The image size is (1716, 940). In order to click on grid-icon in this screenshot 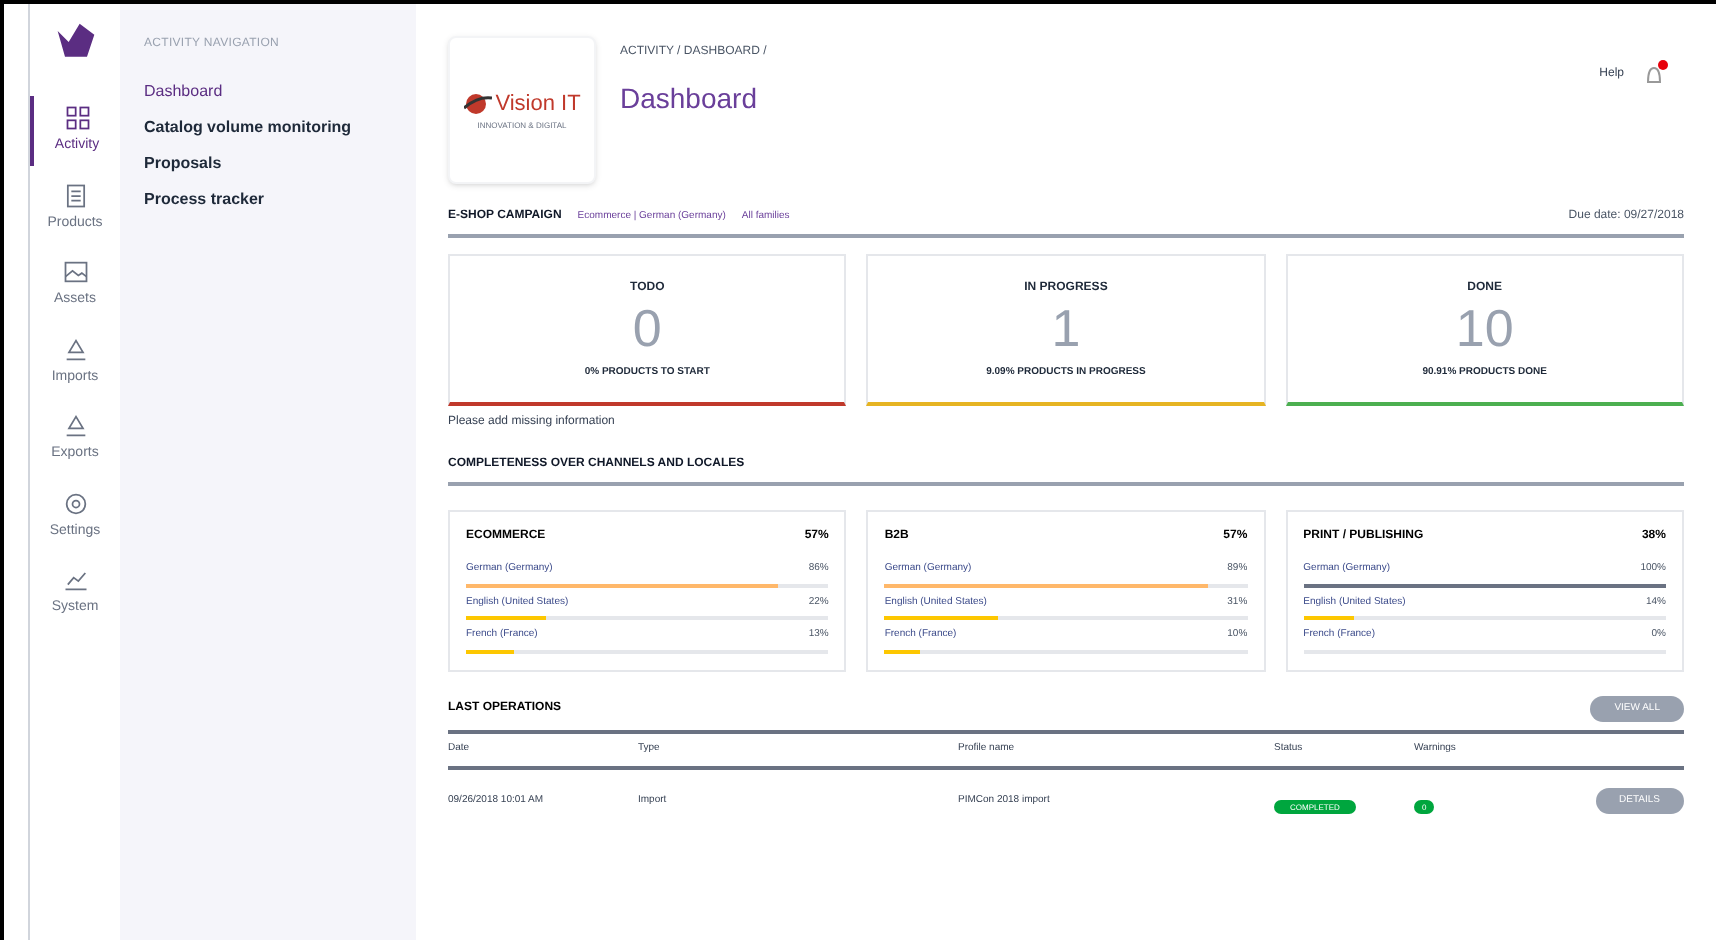, I will do `click(77, 118)`.